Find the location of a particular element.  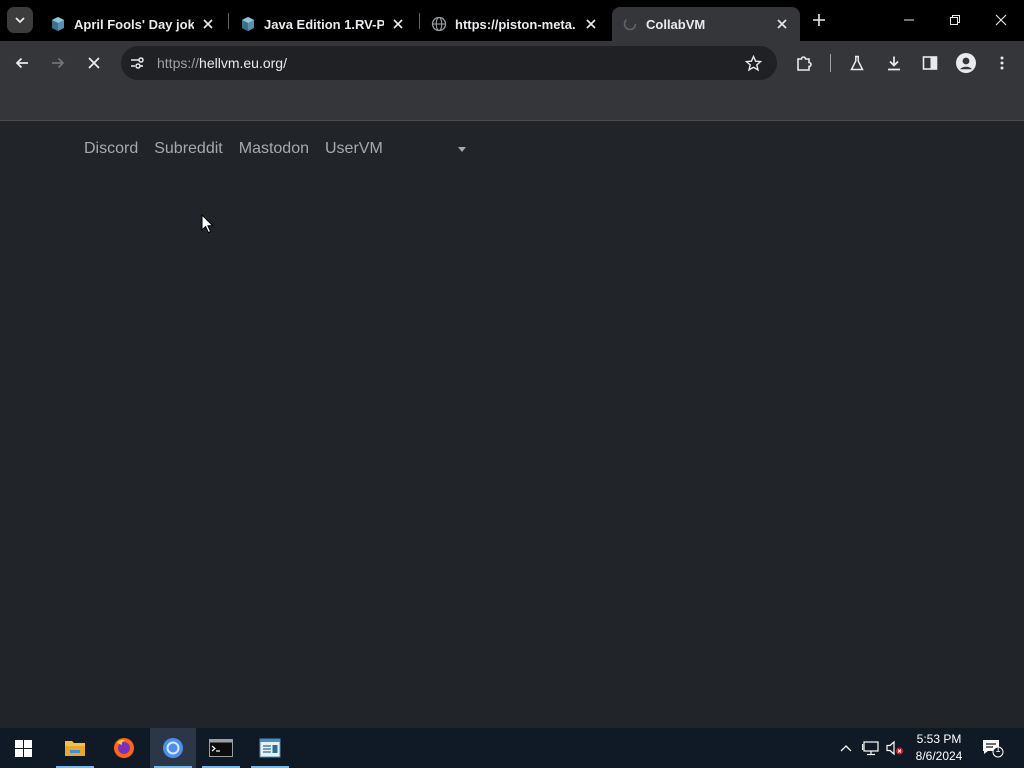

chevron-up-icon is located at coordinates (846, 748).